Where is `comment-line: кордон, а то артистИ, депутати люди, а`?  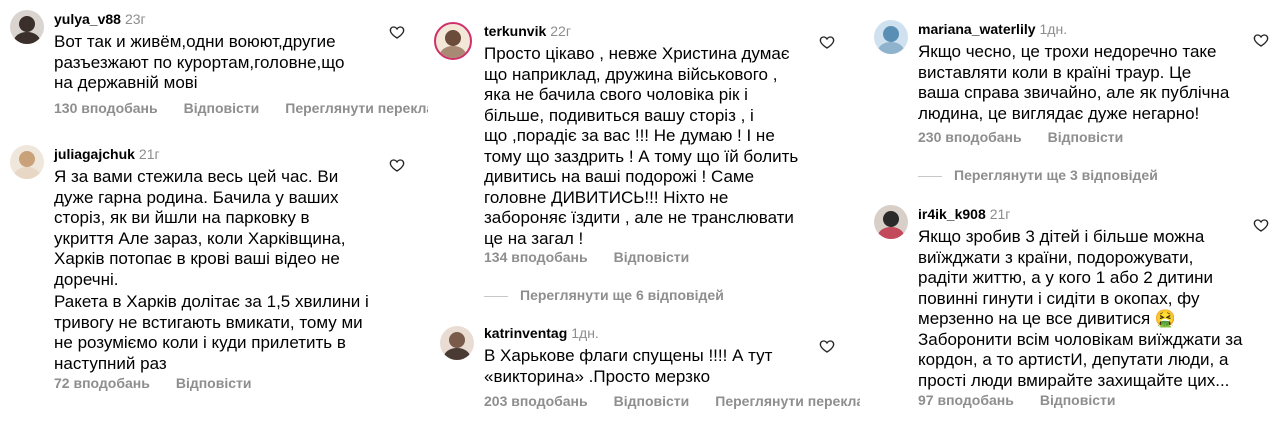 comment-line: кордон, а то артистИ, депутати люди, а is located at coordinates (1073, 359).